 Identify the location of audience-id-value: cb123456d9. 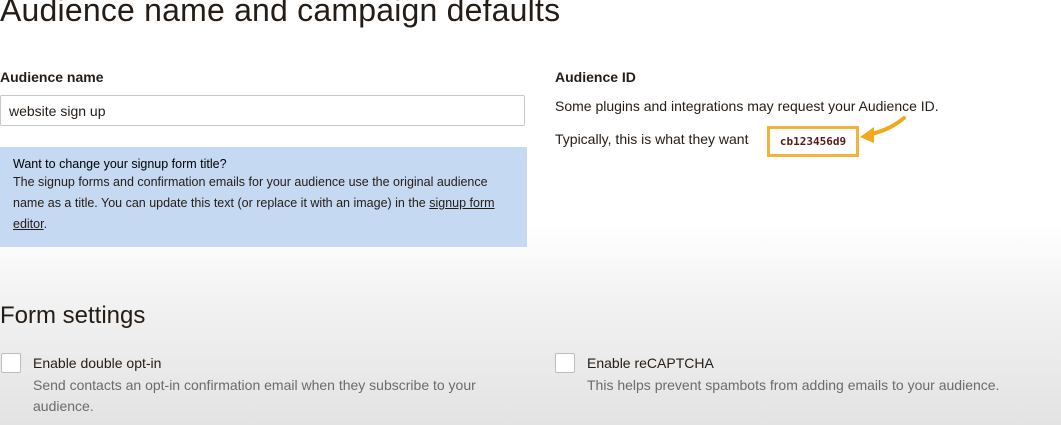
(813, 141).